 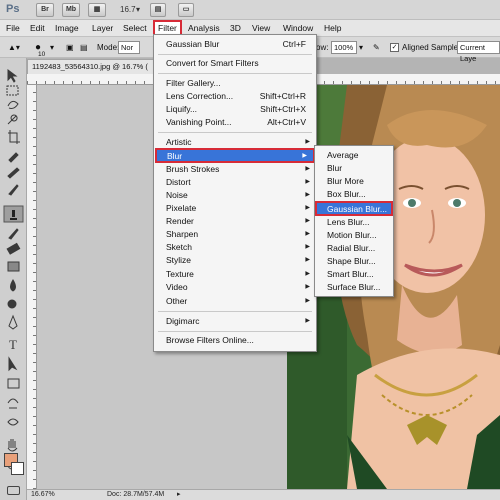 I want to click on vertical-ruler, so click(x=32, y=287).